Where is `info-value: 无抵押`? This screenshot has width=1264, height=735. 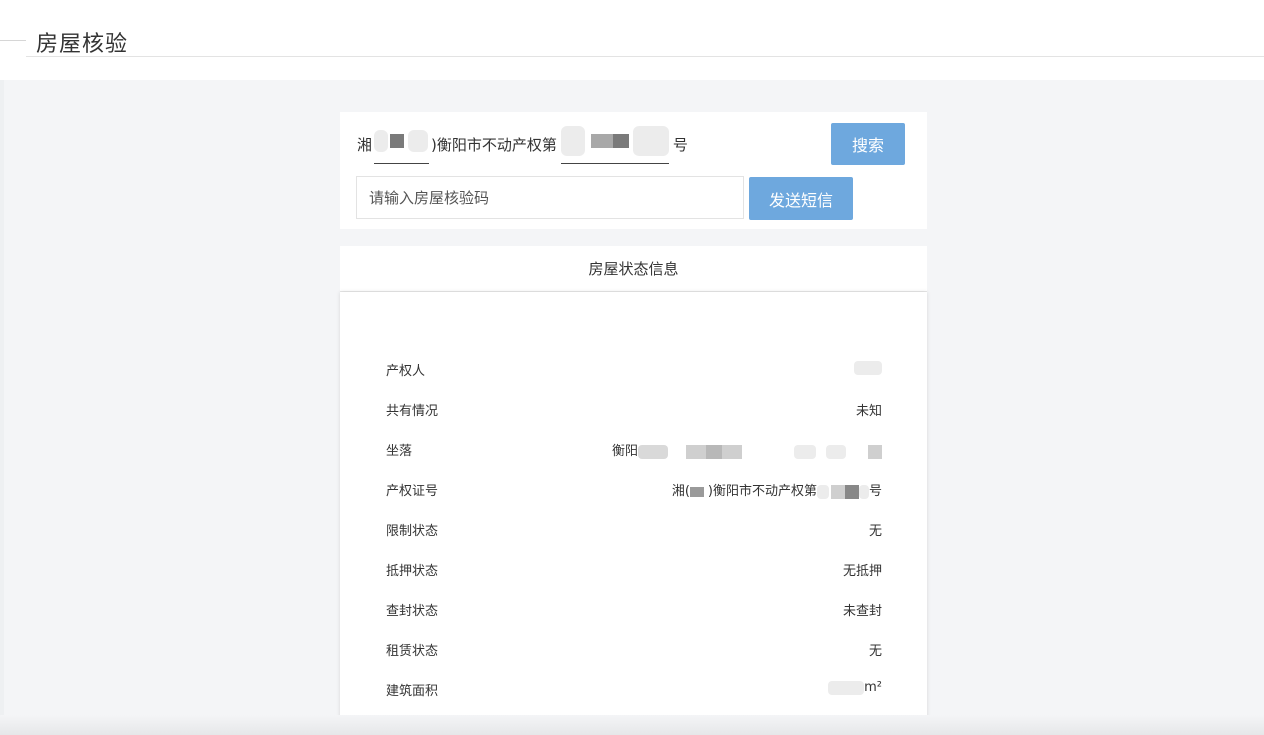
info-value: 无抵押 is located at coordinates (862, 571).